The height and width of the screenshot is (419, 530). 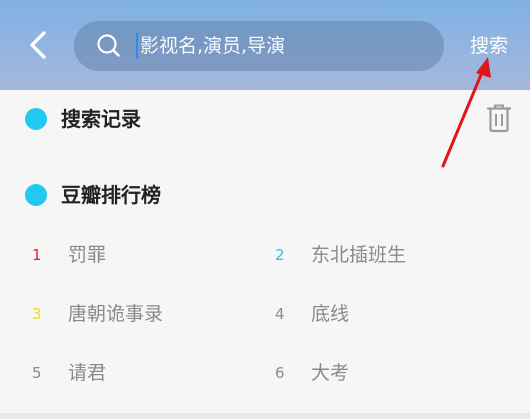 I want to click on ranking-section-dot, so click(x=36, y=195).